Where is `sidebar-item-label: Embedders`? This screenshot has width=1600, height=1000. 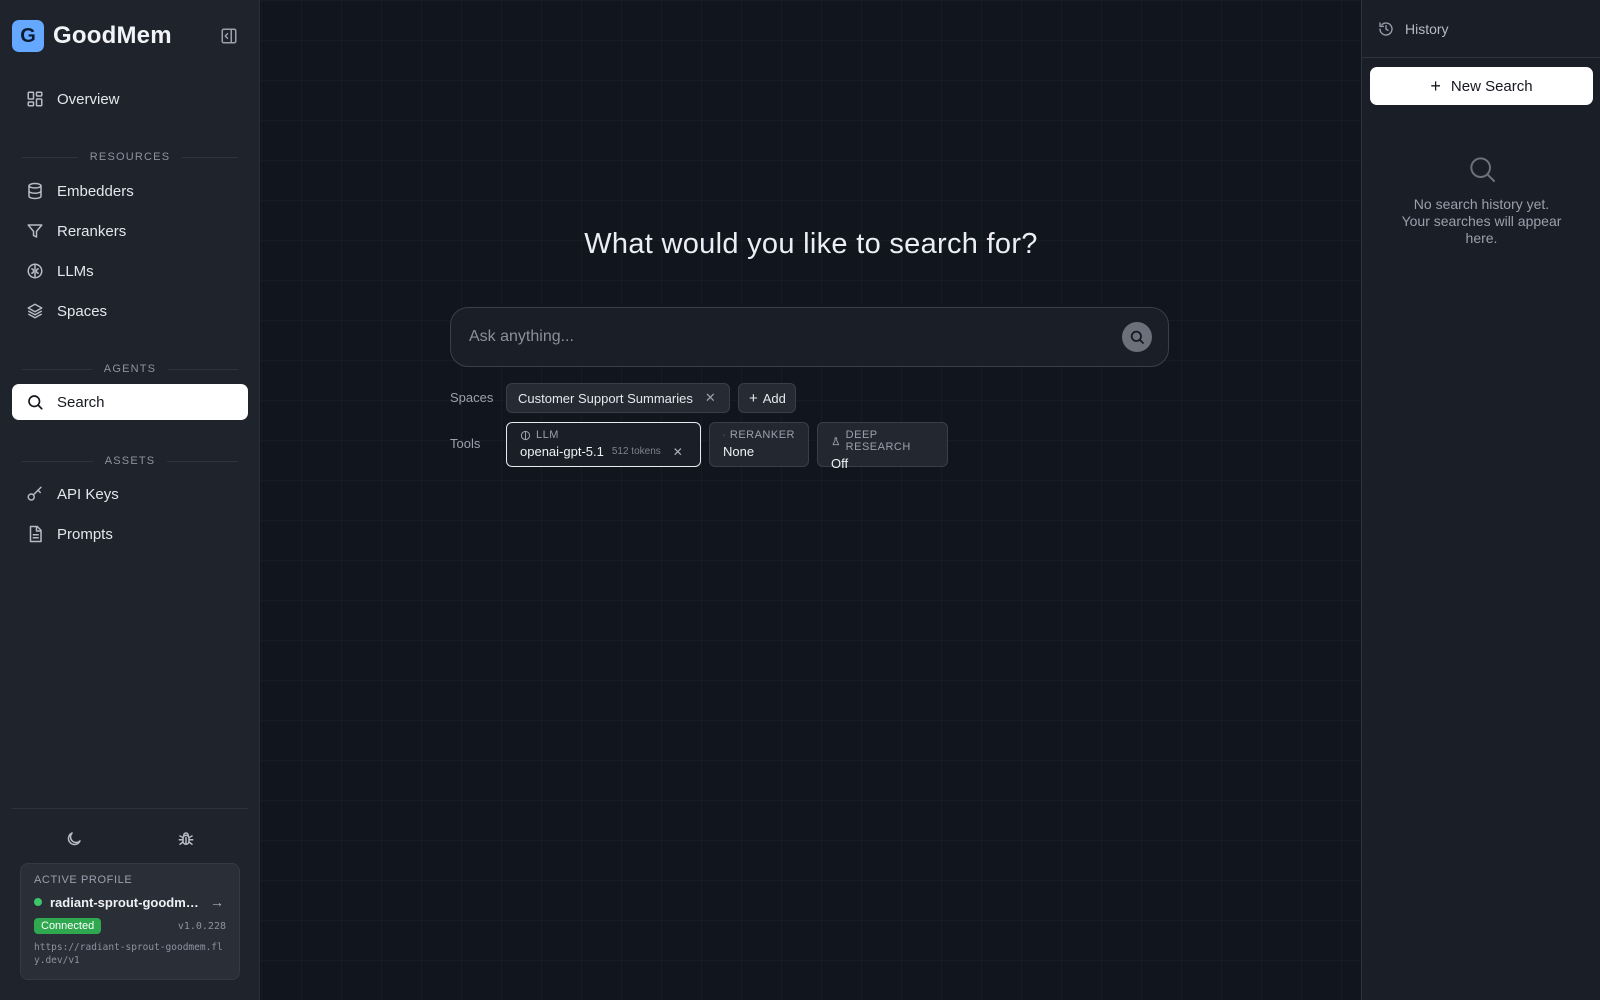
sidebar-item-label: Embedders is located at coordinates (95, 191).